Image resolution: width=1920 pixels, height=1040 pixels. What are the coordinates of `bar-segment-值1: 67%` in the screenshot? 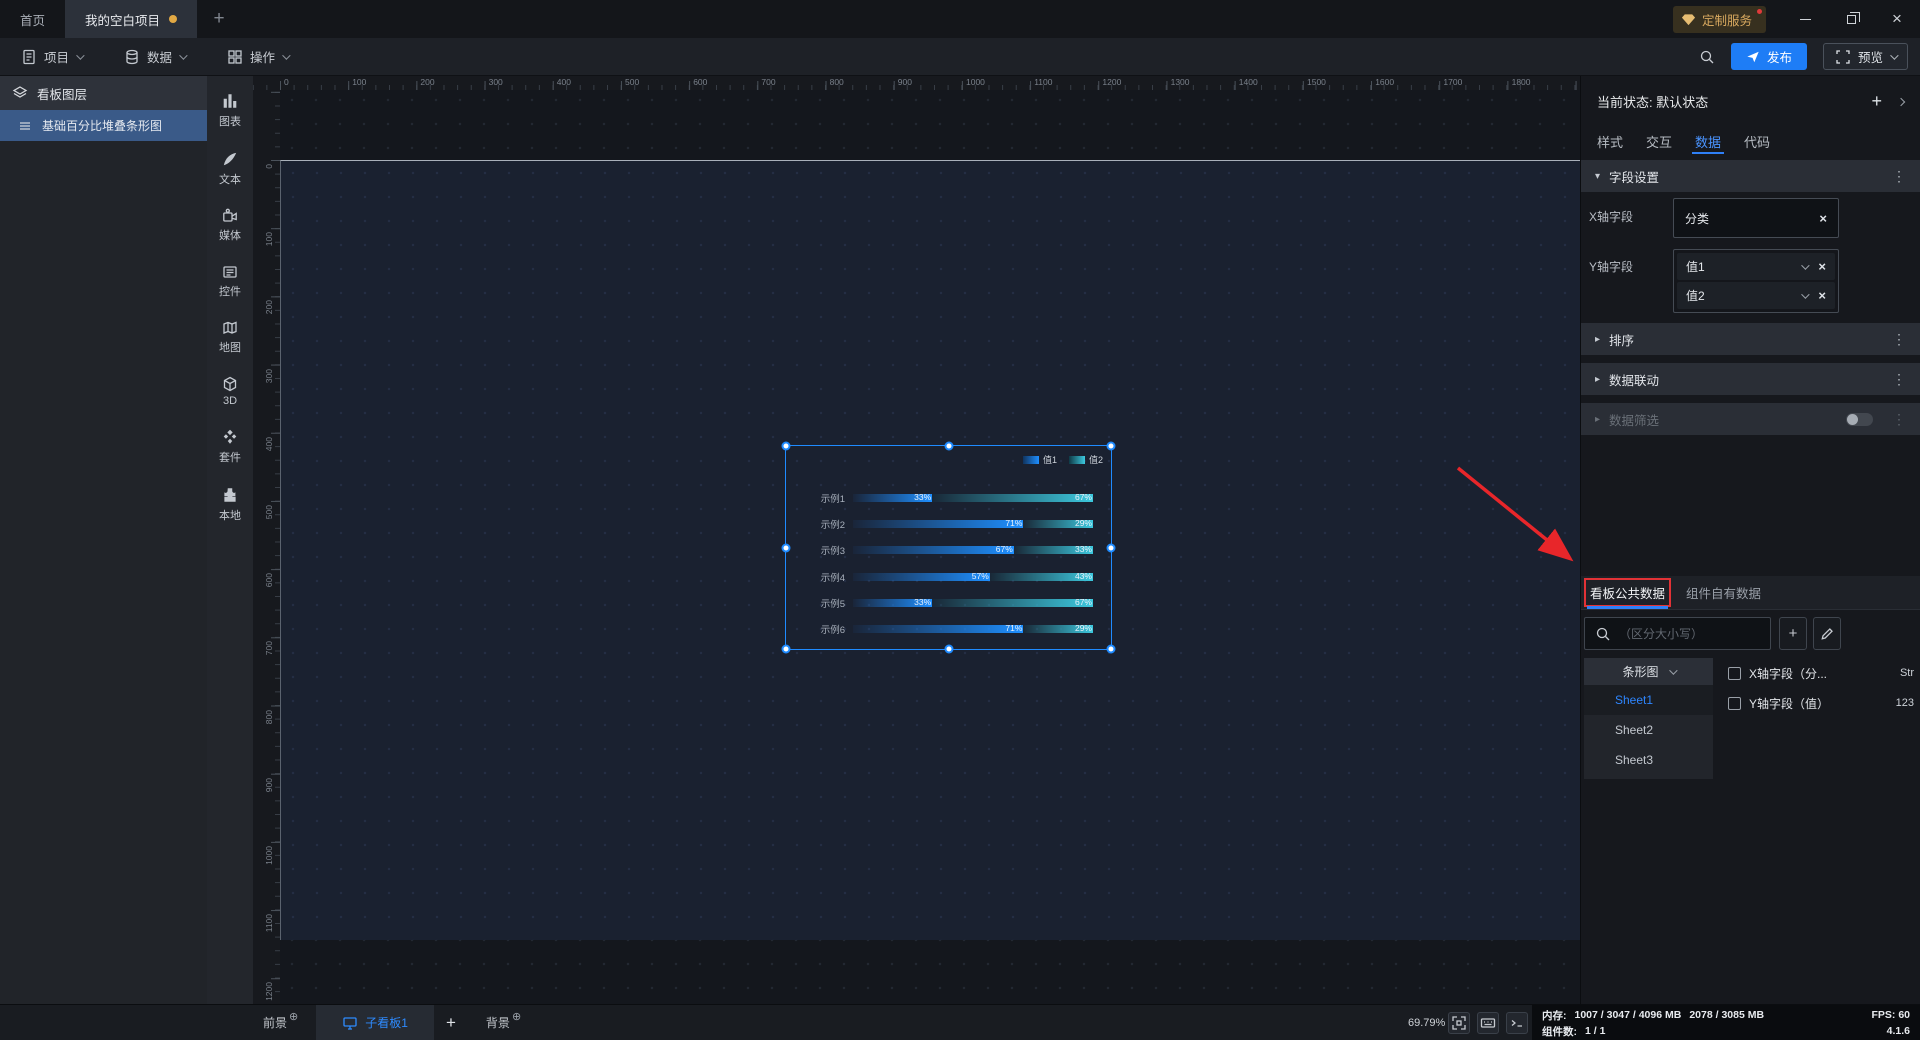 It's located at (933, 549).